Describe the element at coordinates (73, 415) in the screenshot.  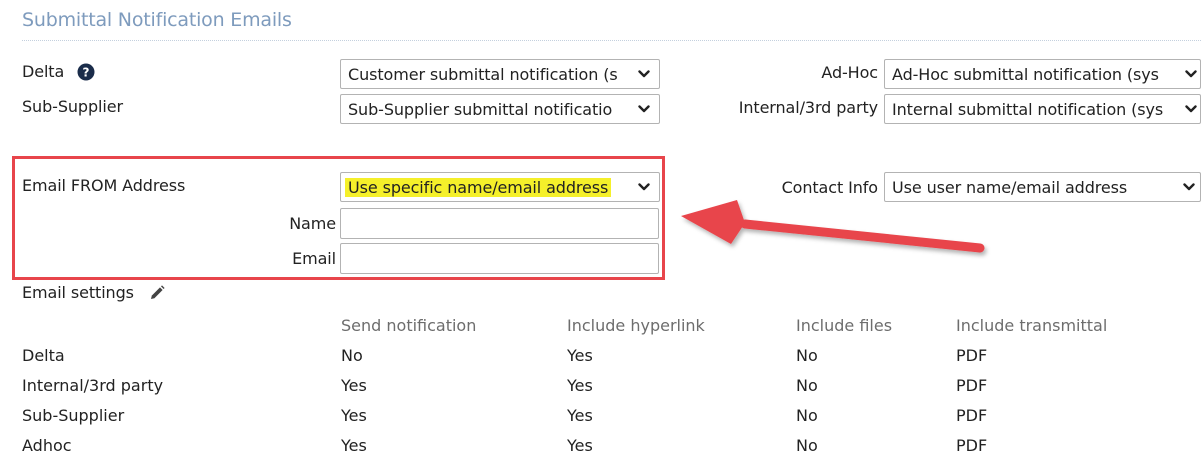
I see `settings-row-name: Sub-Supplier` at that location.